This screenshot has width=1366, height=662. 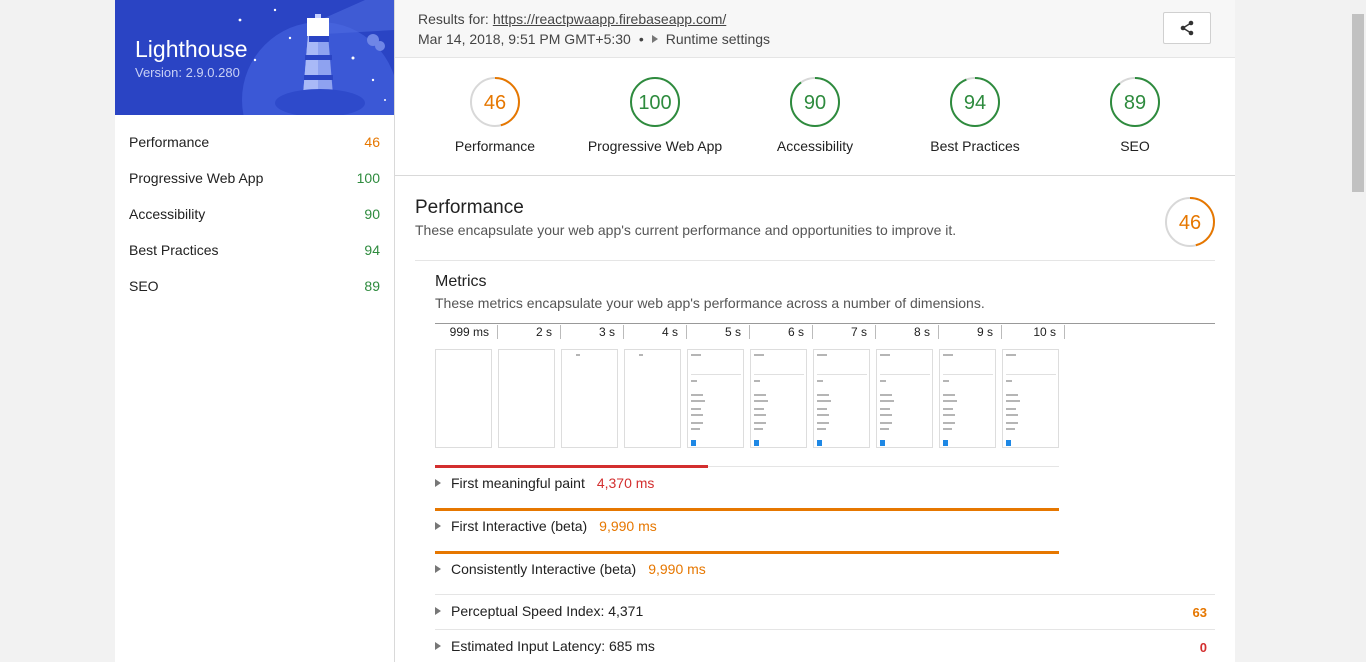 I want to click on metric-label: Consistently Interactive (beta), so click(x=544, y=569).